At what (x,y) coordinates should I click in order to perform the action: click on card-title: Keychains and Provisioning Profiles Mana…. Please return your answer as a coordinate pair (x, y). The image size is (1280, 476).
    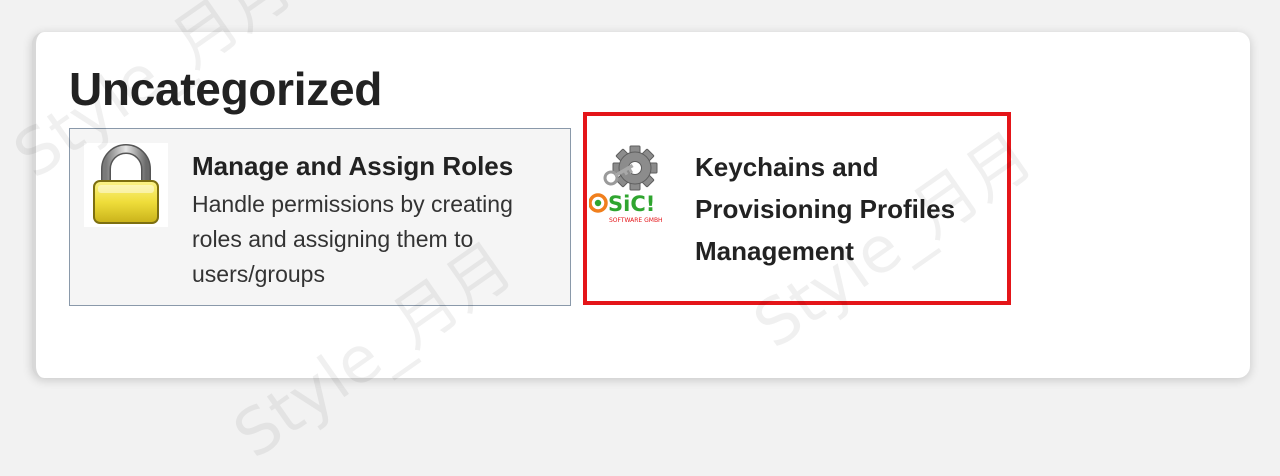
    Looking at the image, I should click on (850, 209).